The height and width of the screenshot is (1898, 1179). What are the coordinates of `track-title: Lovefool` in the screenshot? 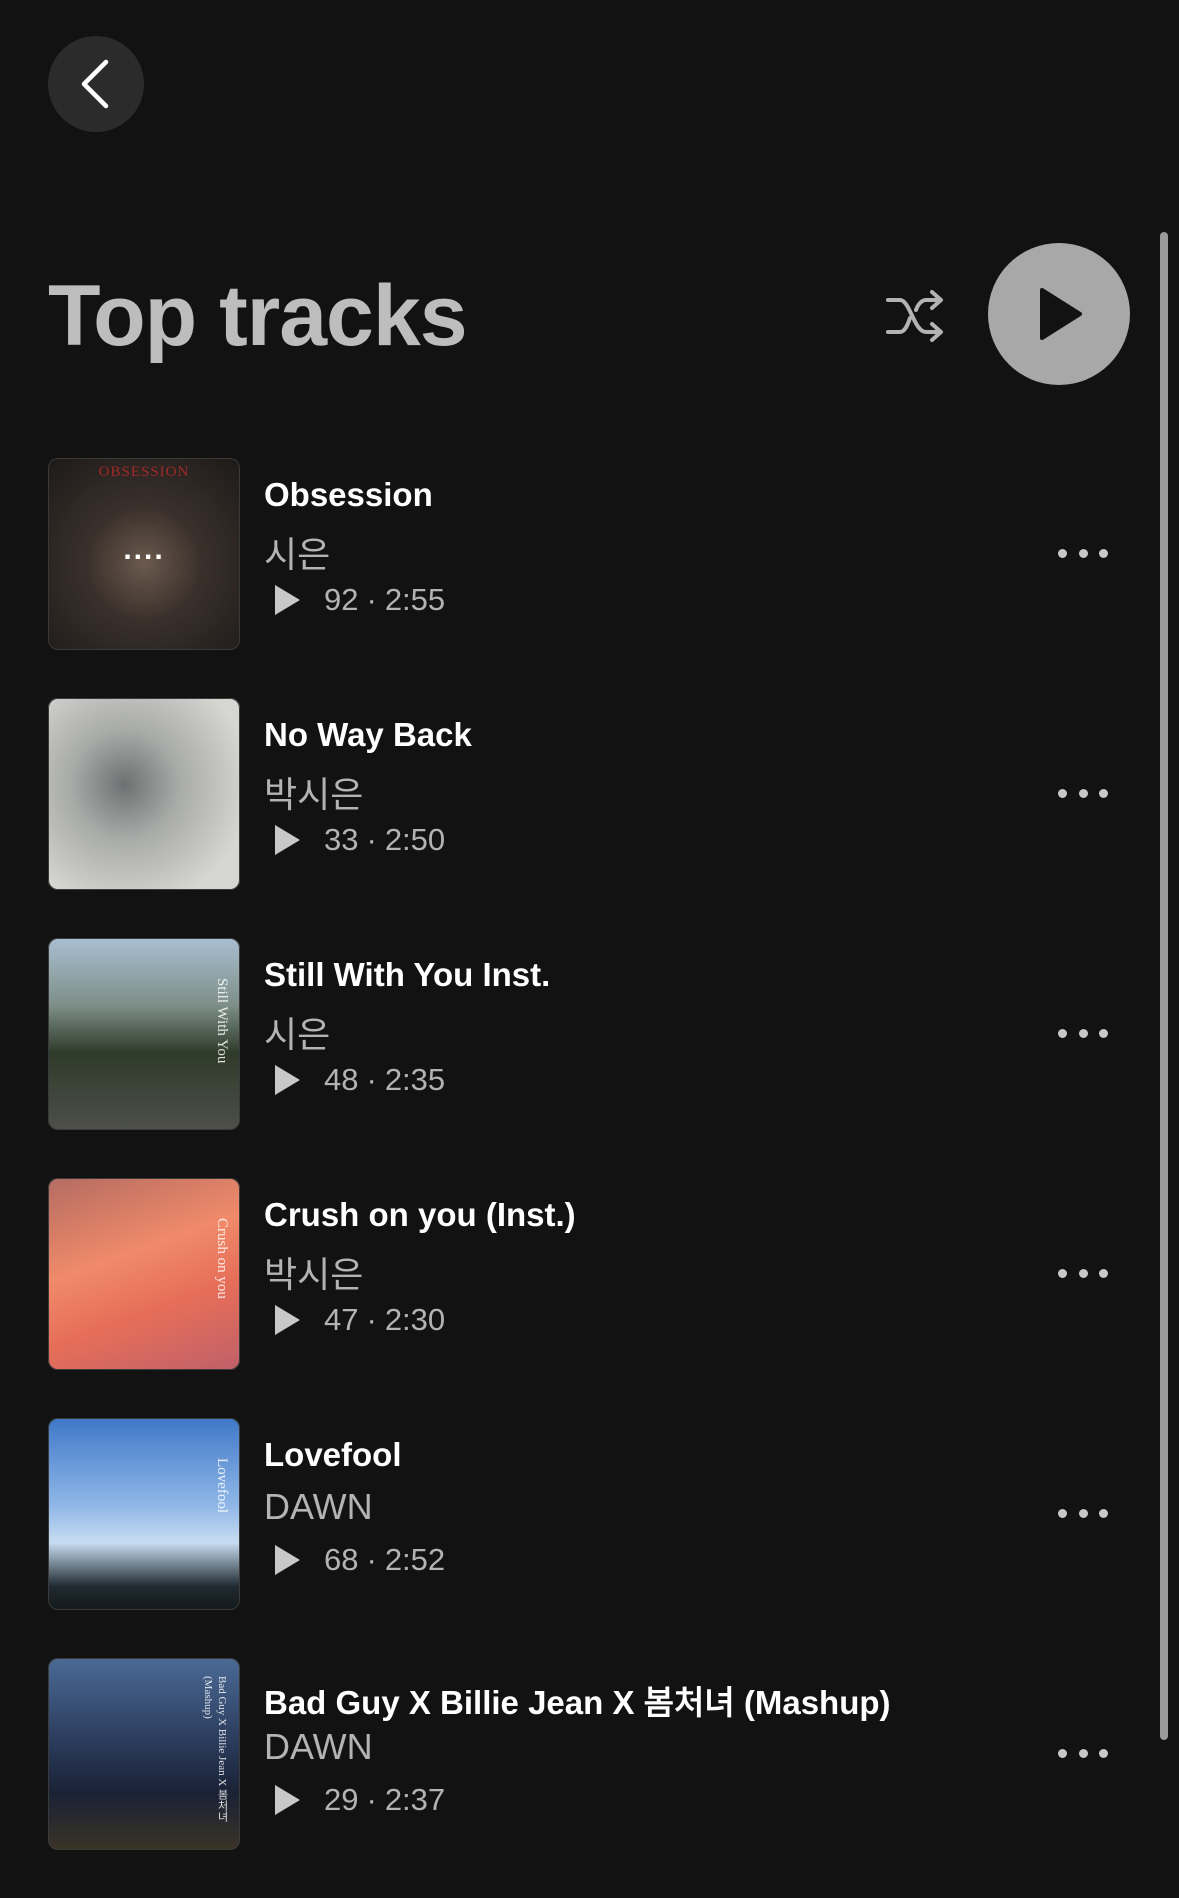 It's located at (333, 1454).